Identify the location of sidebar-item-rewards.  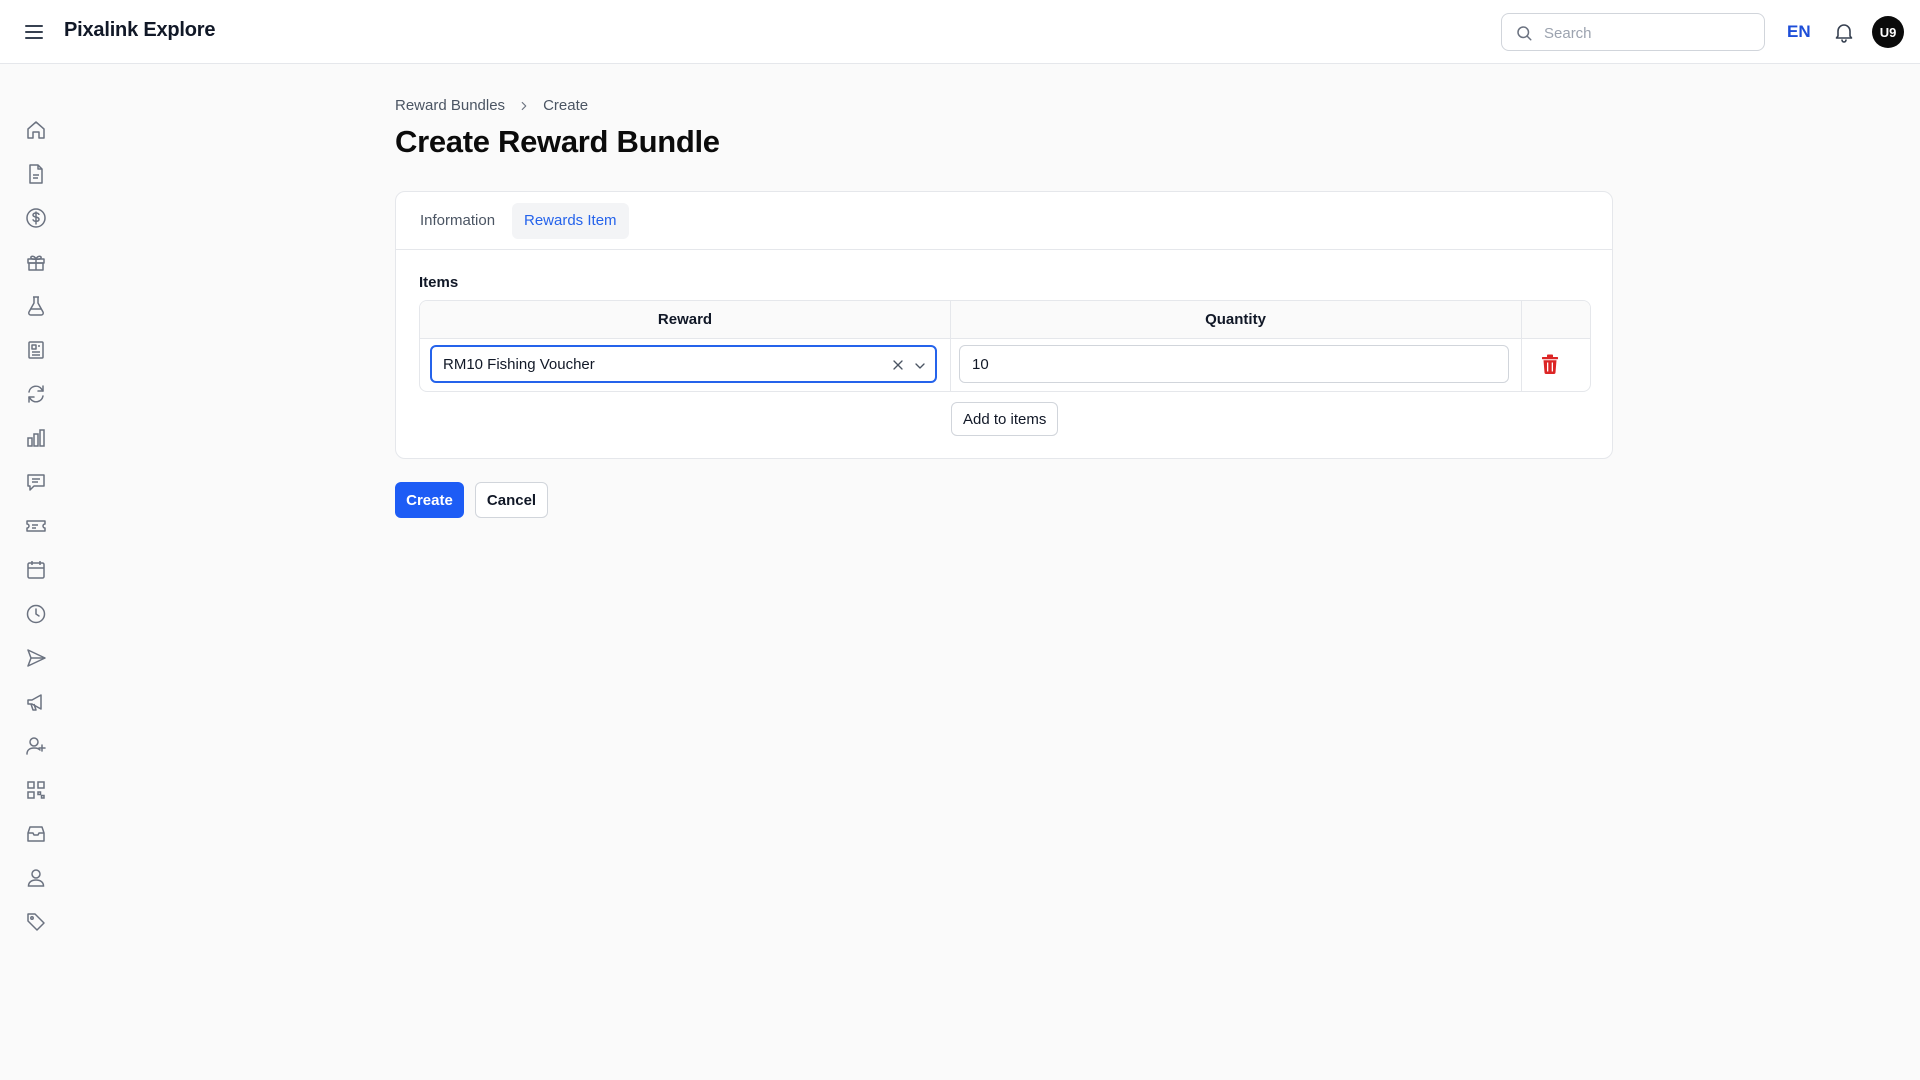
(36, 262).